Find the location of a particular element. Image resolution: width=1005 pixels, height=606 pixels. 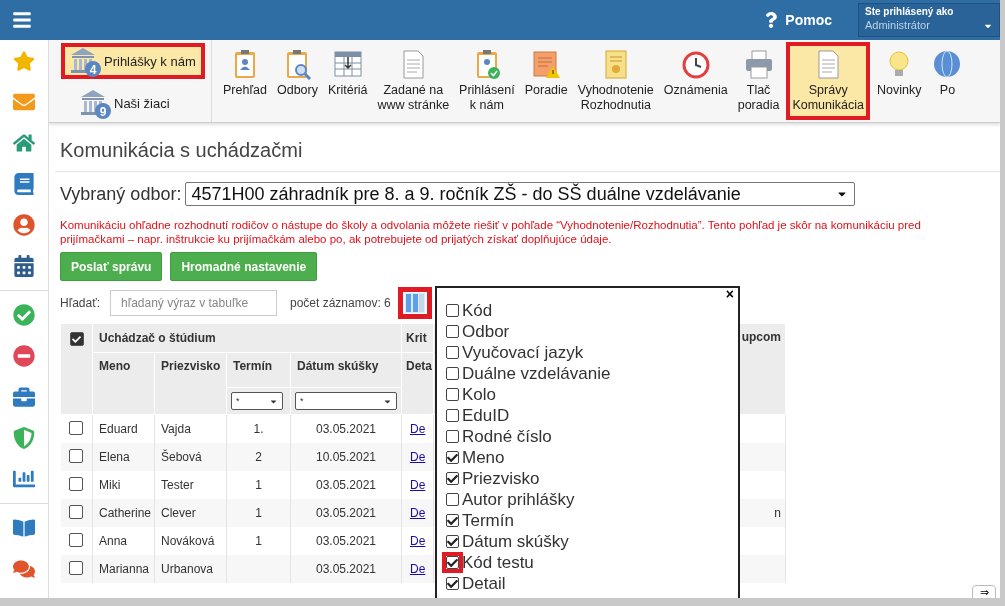

column-option: Rodné číslo is located at coordinates (499, 436).